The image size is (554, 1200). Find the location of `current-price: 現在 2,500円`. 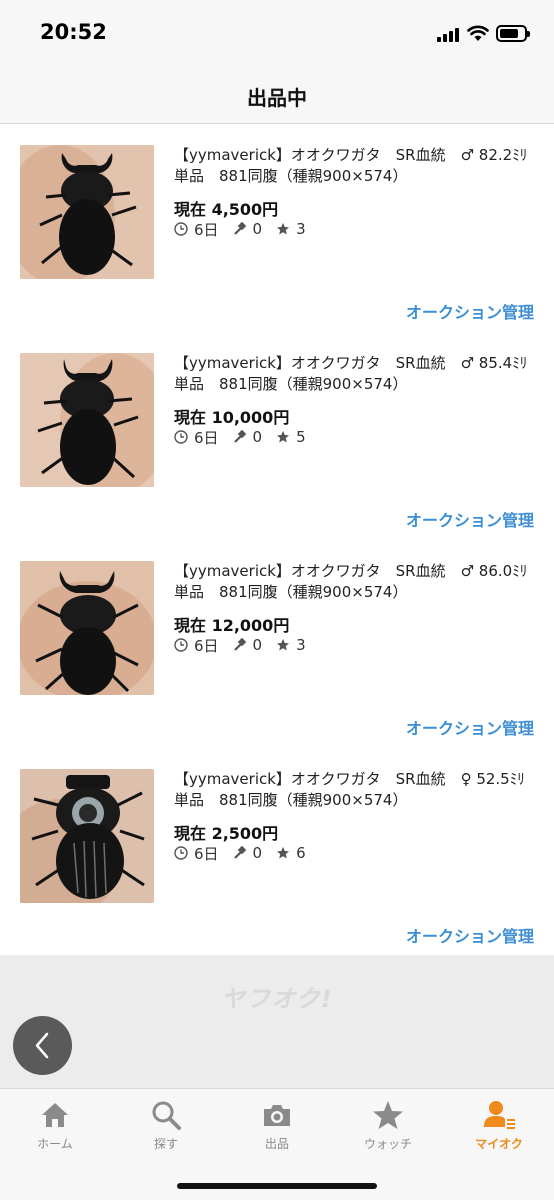

current-price: 現在 2,500円 is located at coordinates (226, 833).